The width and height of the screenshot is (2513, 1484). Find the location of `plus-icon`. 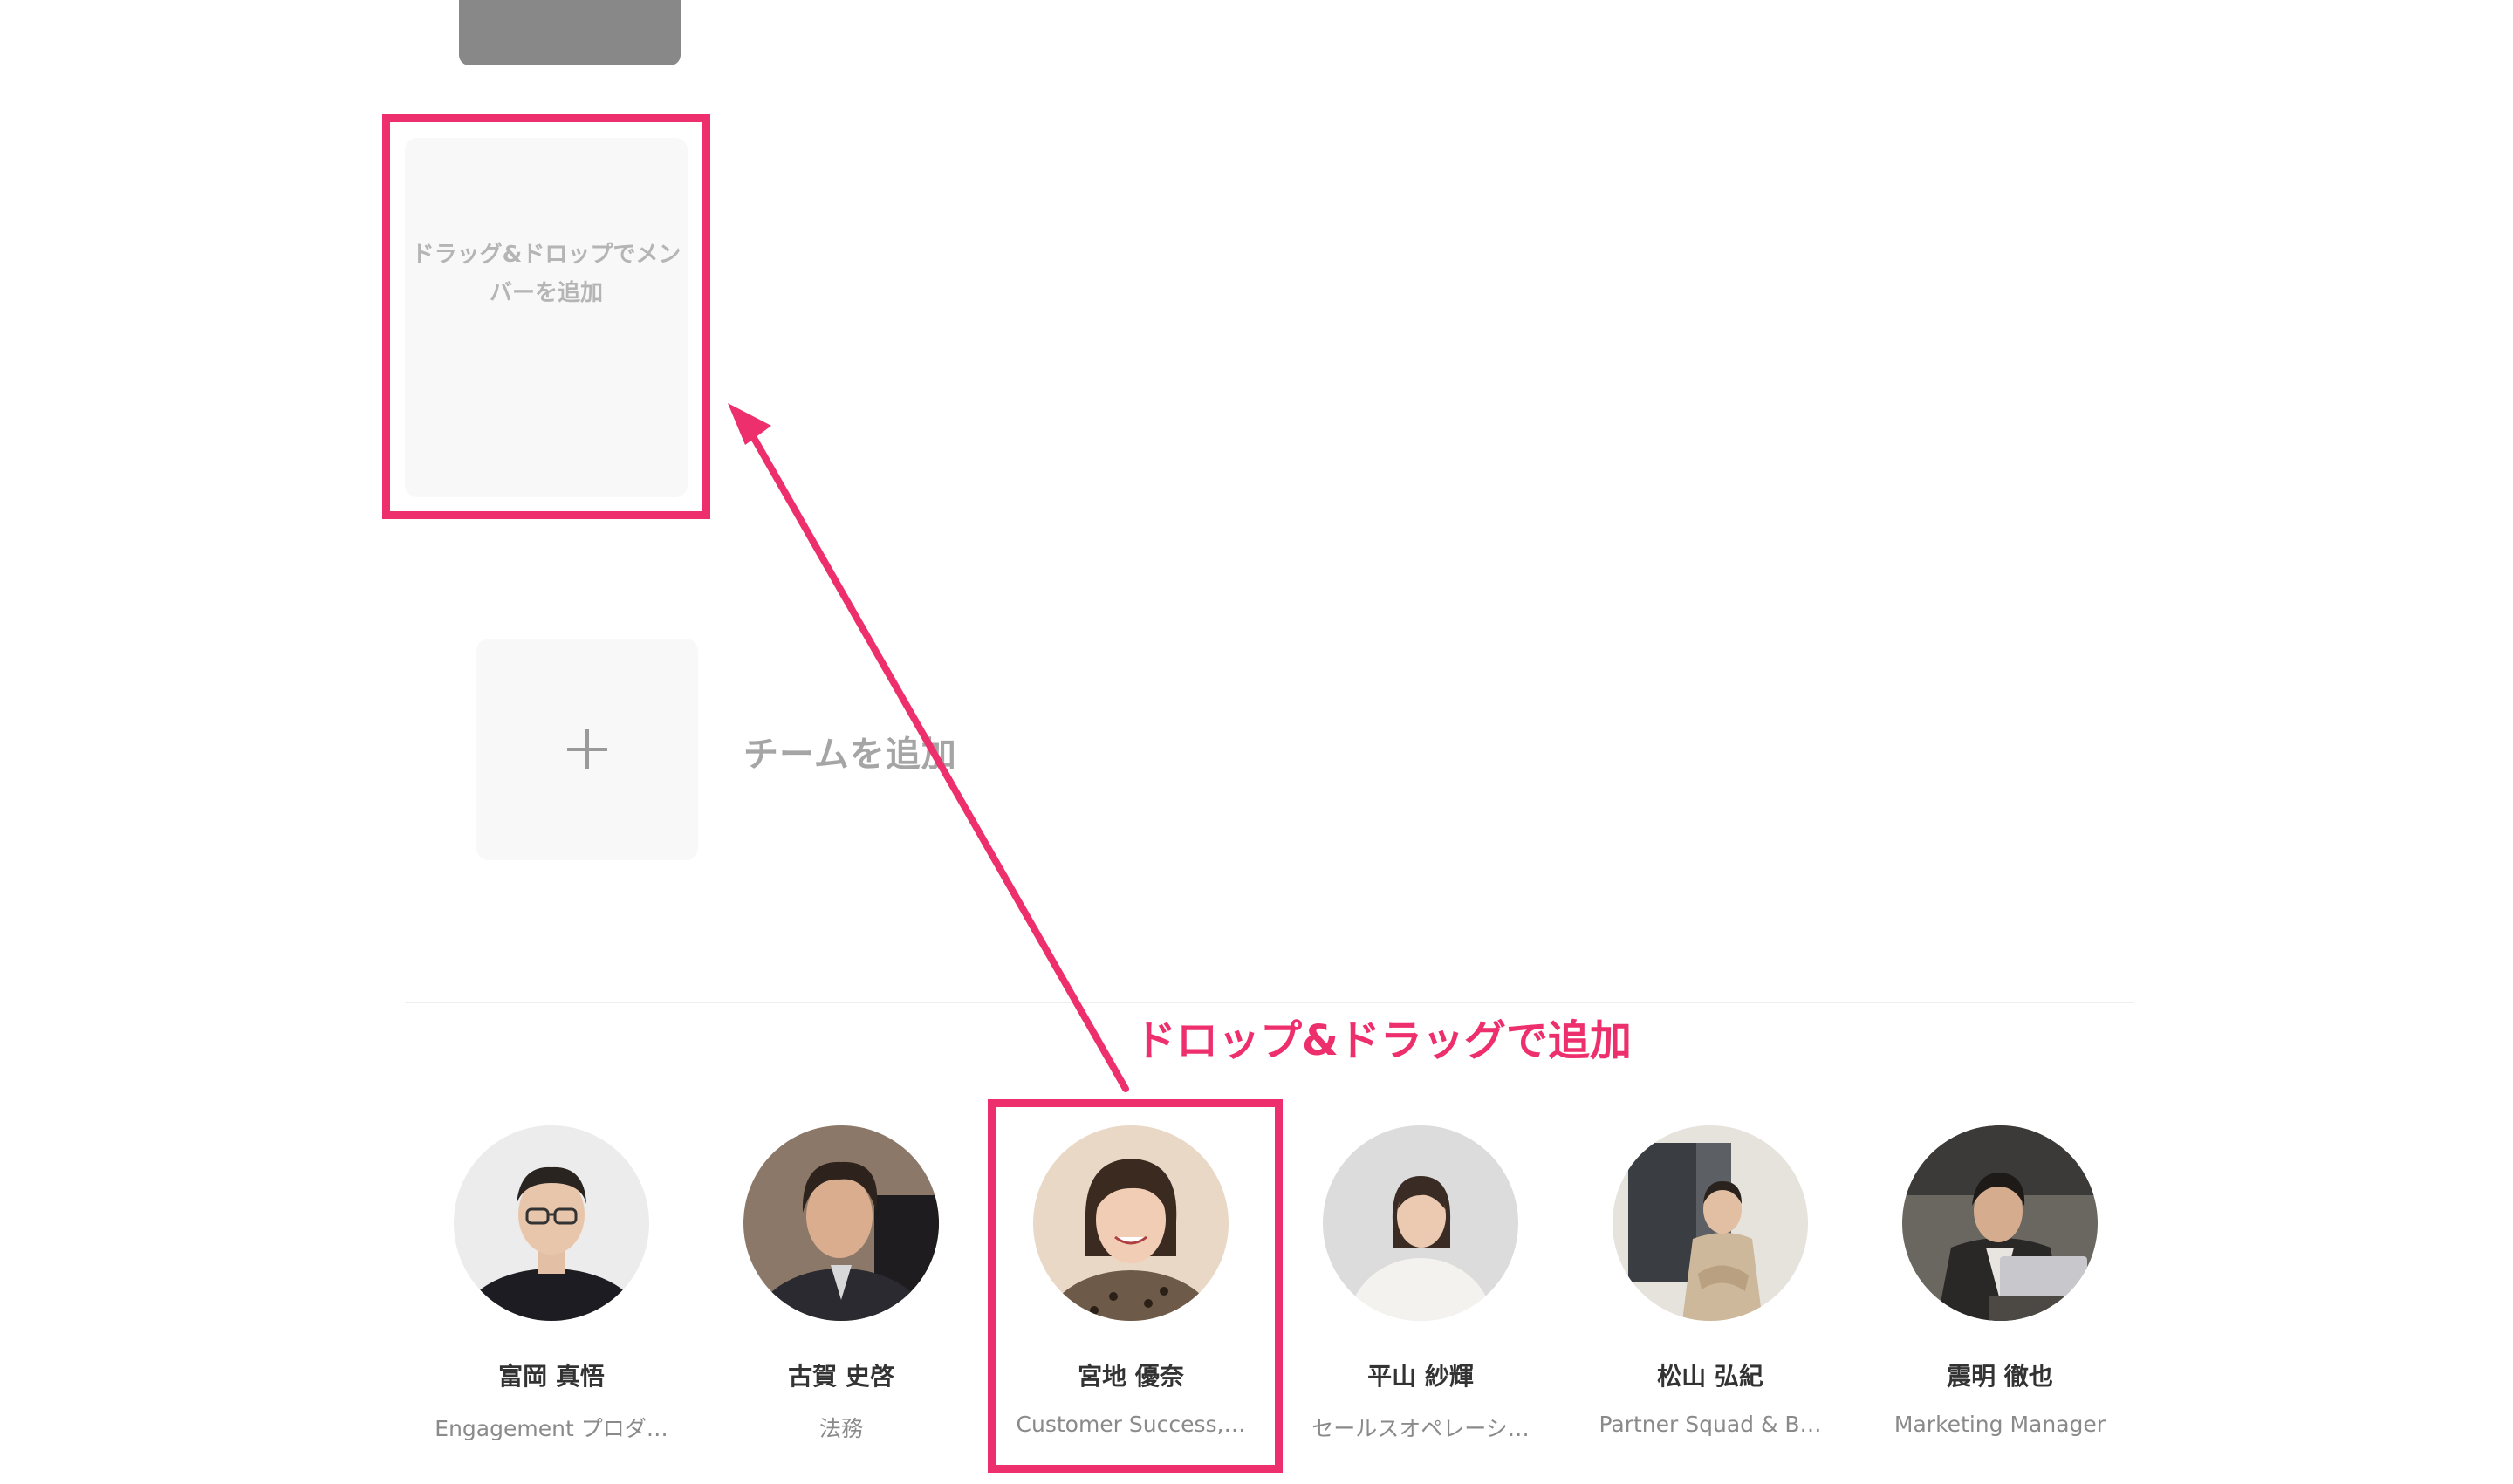

plus-icon is located at coordinates (587, 749).